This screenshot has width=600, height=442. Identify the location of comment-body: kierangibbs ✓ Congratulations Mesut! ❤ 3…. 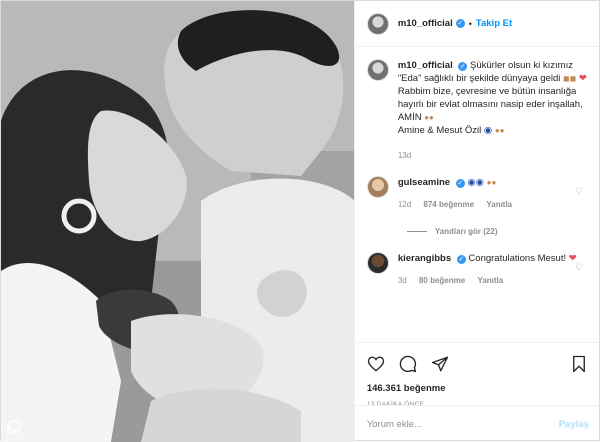
(492, 269).